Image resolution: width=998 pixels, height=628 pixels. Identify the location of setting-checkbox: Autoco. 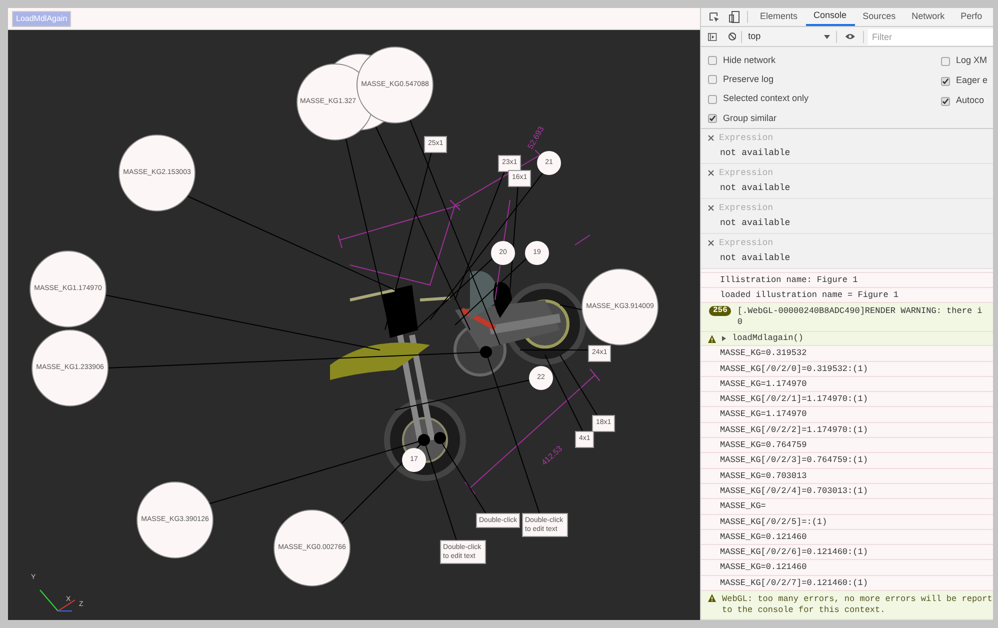
(967, 101).